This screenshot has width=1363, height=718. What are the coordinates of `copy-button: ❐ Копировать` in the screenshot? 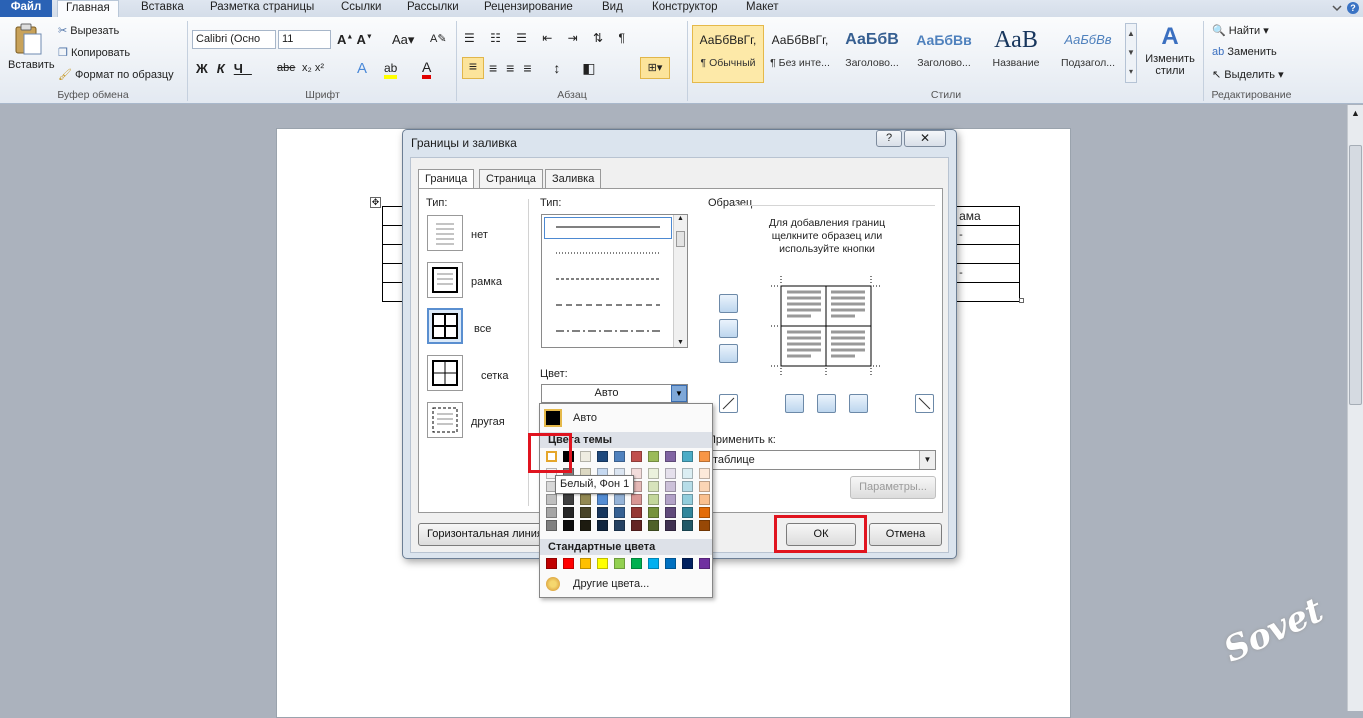 It's located at (94, 52).